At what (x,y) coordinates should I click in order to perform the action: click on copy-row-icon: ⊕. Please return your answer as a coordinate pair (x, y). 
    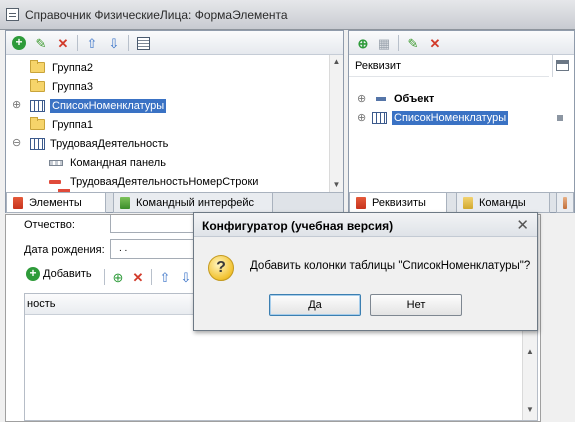
    Looking at the image, I should click on (118, 277).